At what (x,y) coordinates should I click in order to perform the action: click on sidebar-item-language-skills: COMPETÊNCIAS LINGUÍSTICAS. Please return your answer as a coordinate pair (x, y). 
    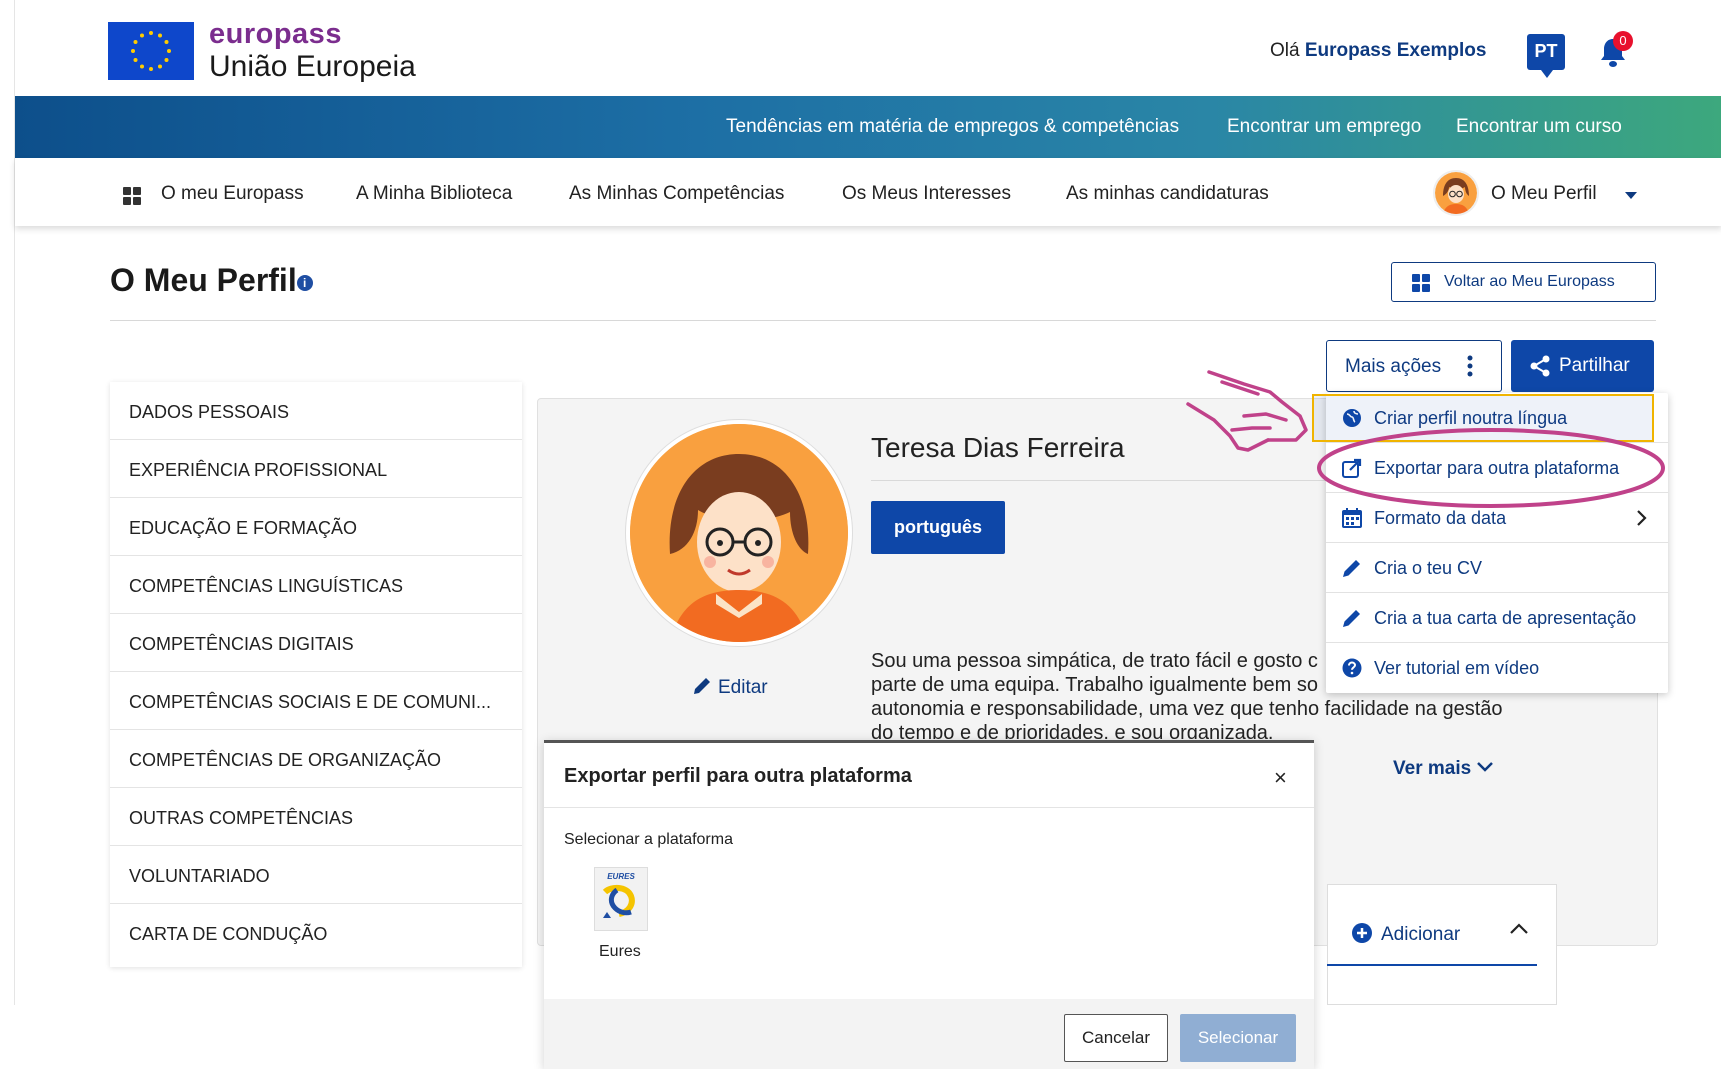
    Looking at the image, I should click on (316, 585).